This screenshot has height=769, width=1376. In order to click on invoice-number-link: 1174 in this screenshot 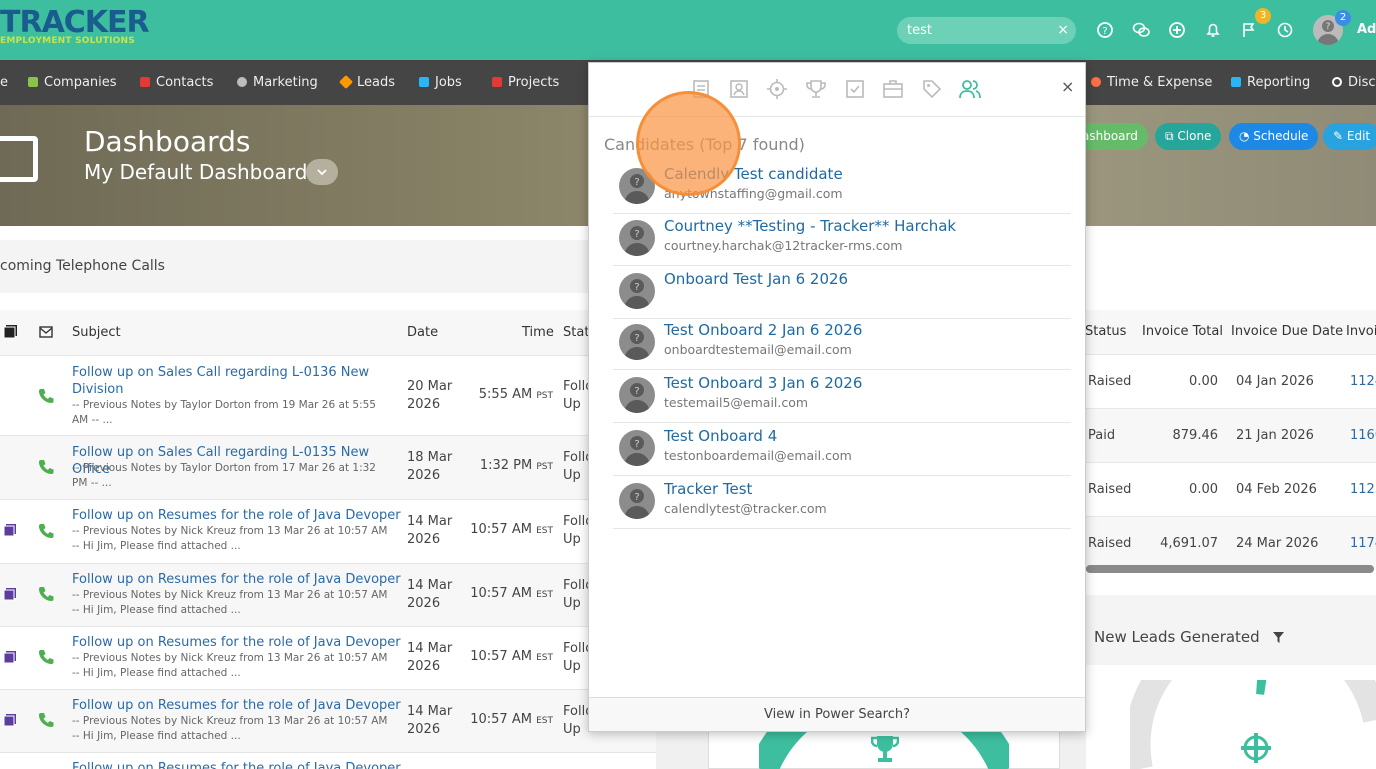, I will do `click(1363, 543)`.